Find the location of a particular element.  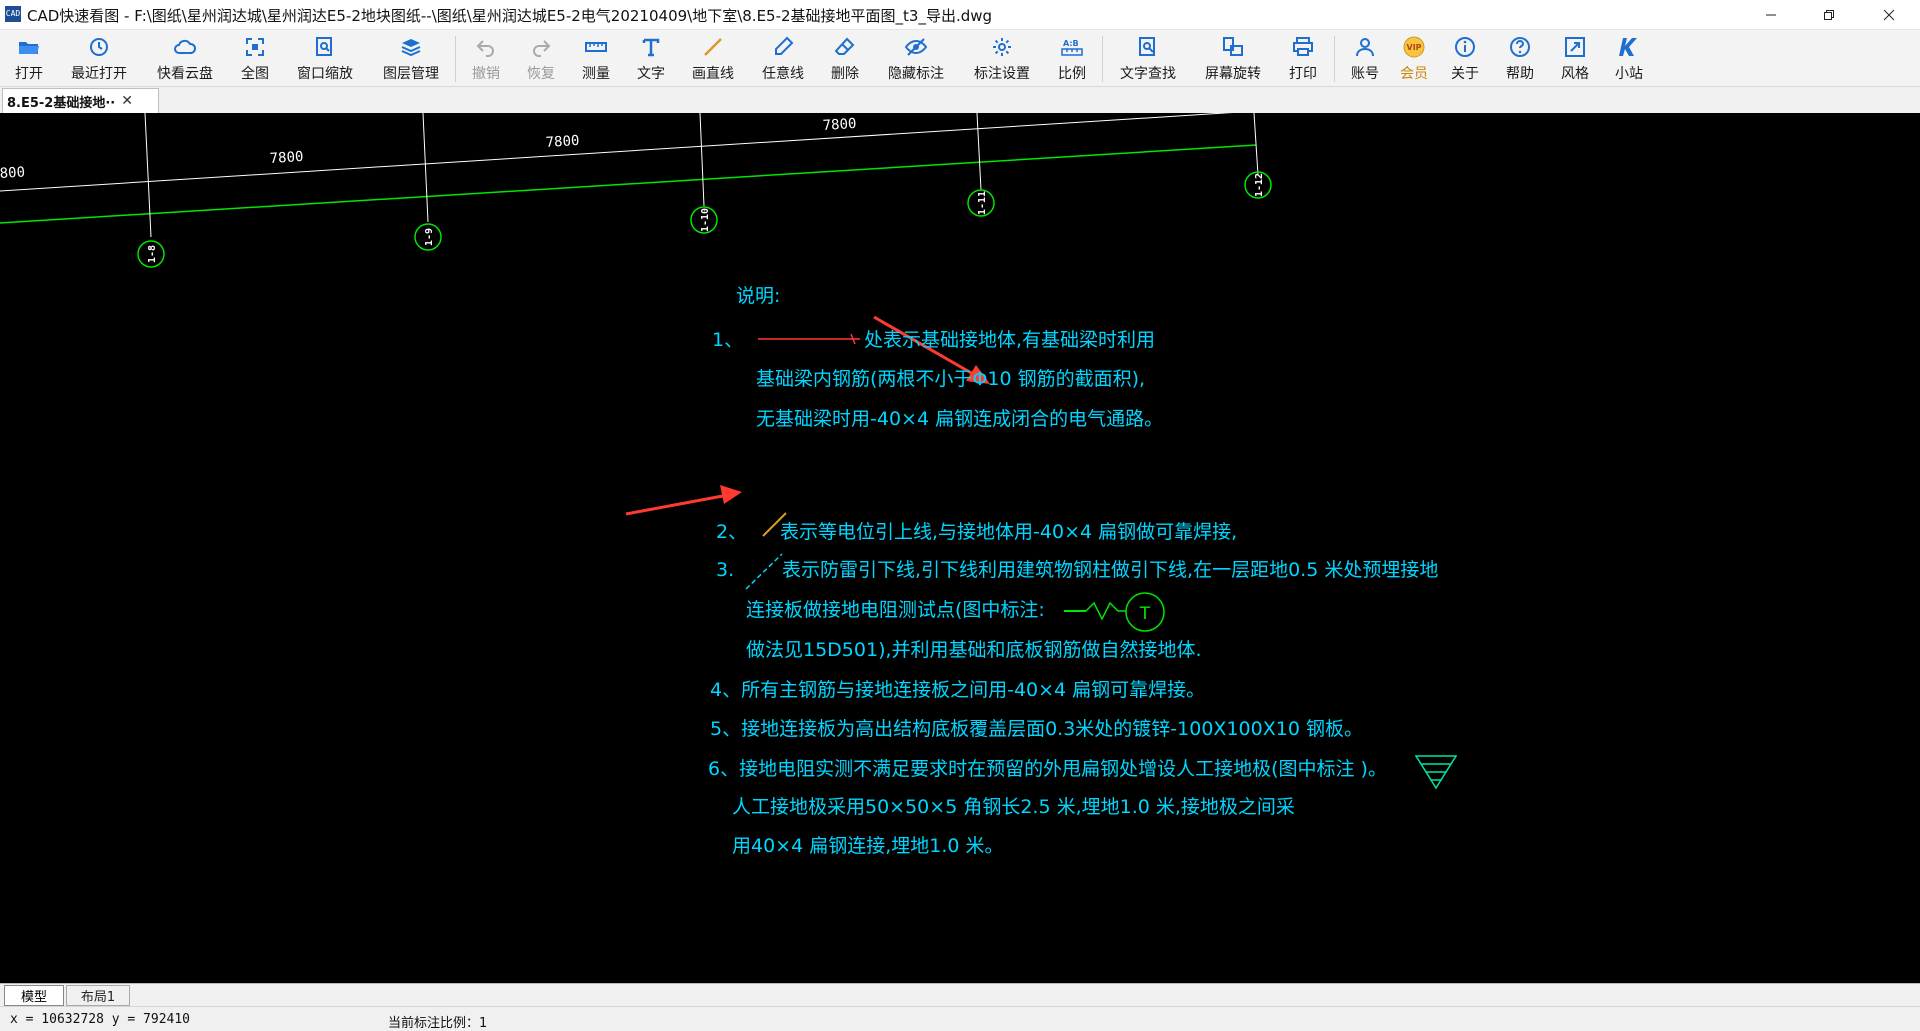

measure-label: 测量 is located at coordinates (596, 74).